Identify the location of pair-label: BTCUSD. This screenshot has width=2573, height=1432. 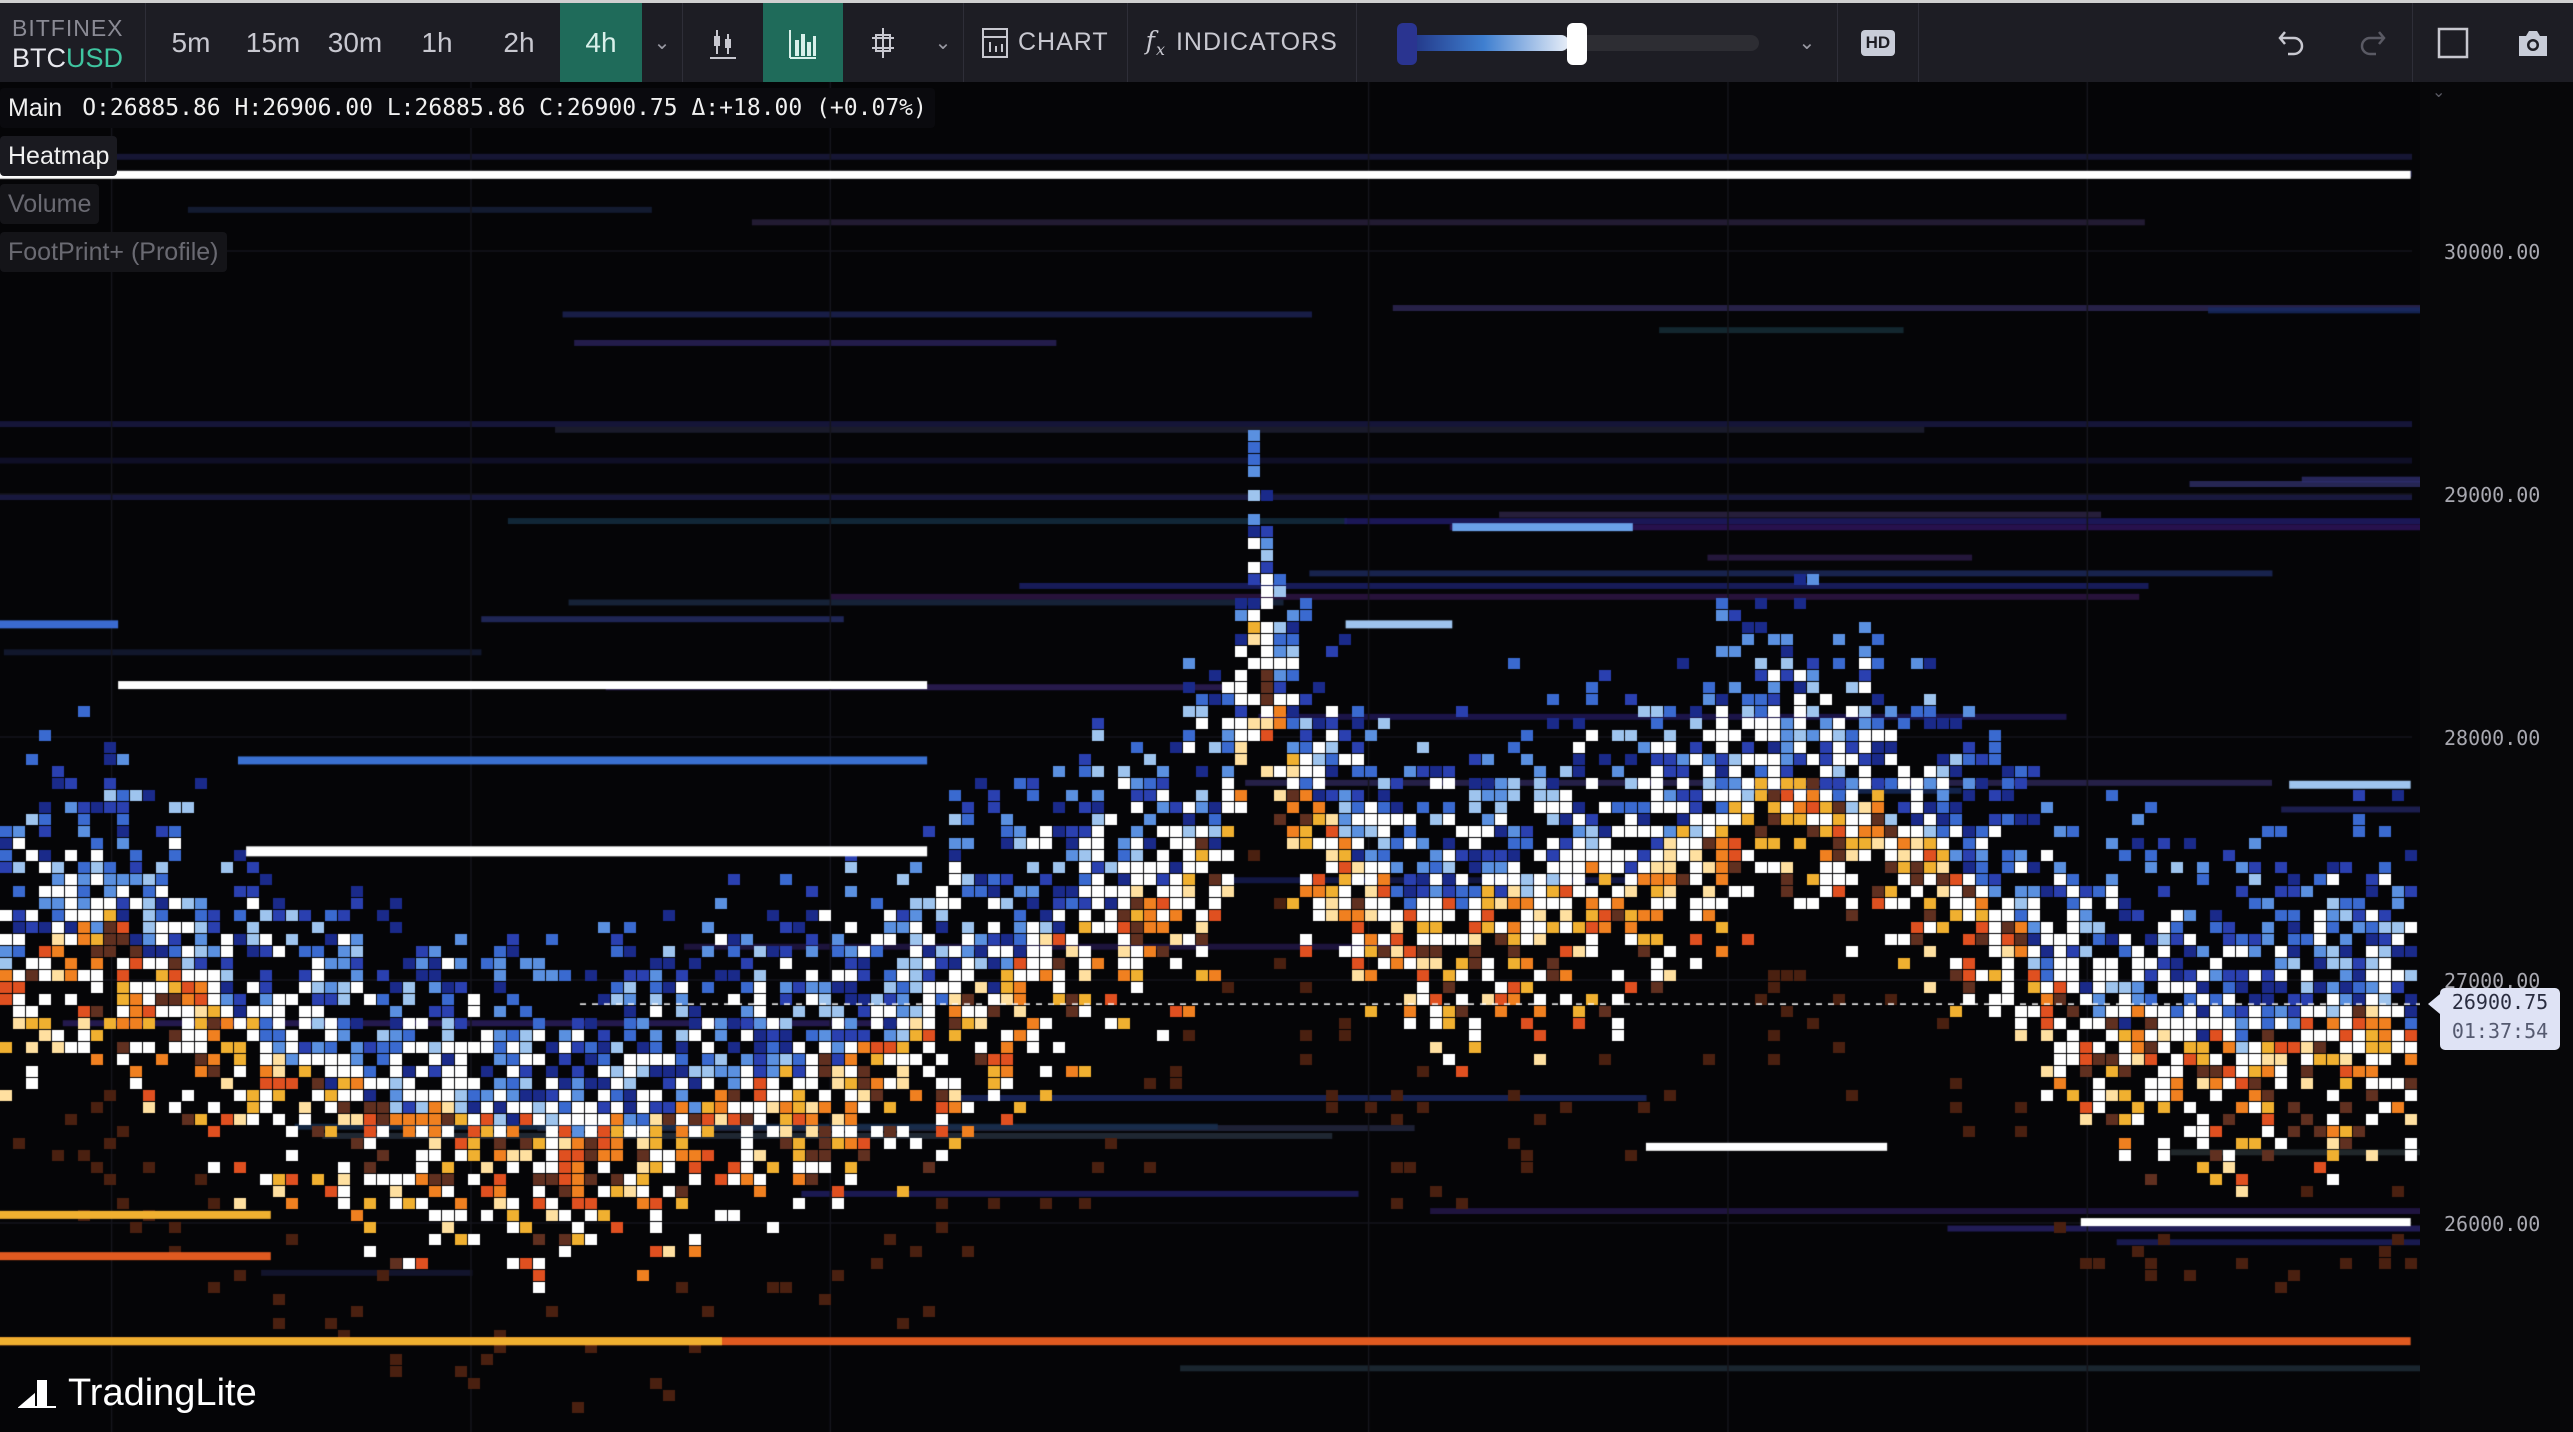
(78, 58).